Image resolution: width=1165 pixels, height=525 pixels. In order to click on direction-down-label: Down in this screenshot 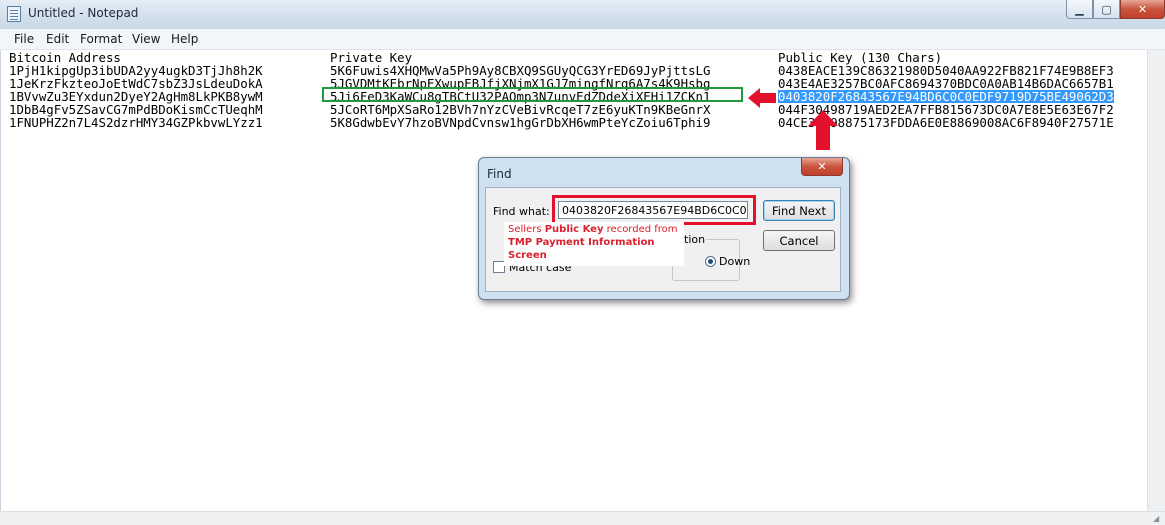, I will do `click(735, 261)`.